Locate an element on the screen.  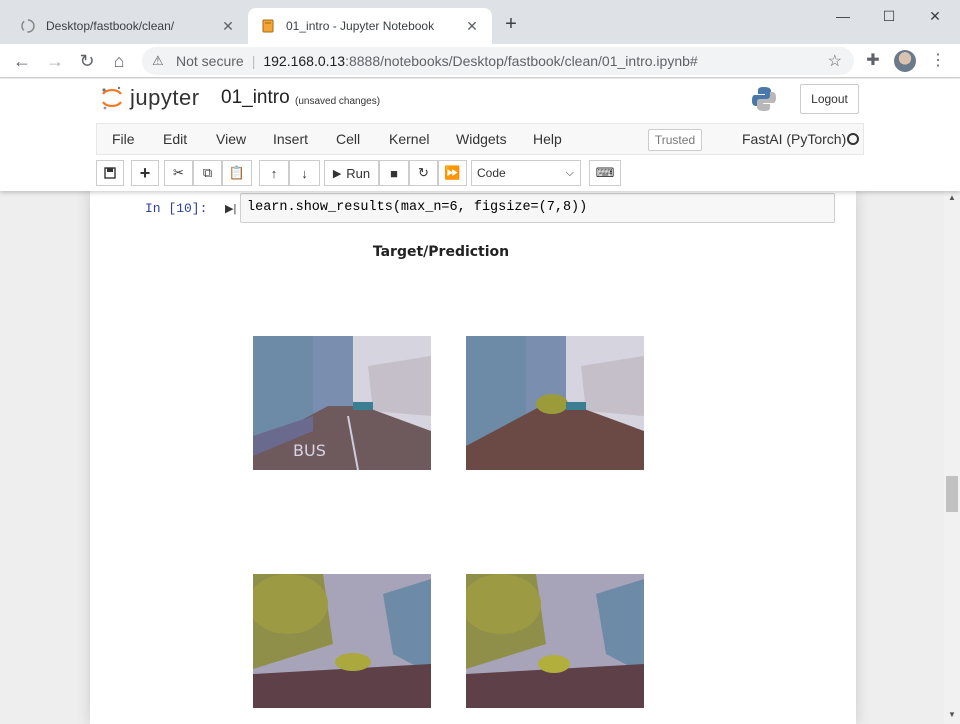
move-down-arrow-icon: ↓ is located at coordinates (304, 173).